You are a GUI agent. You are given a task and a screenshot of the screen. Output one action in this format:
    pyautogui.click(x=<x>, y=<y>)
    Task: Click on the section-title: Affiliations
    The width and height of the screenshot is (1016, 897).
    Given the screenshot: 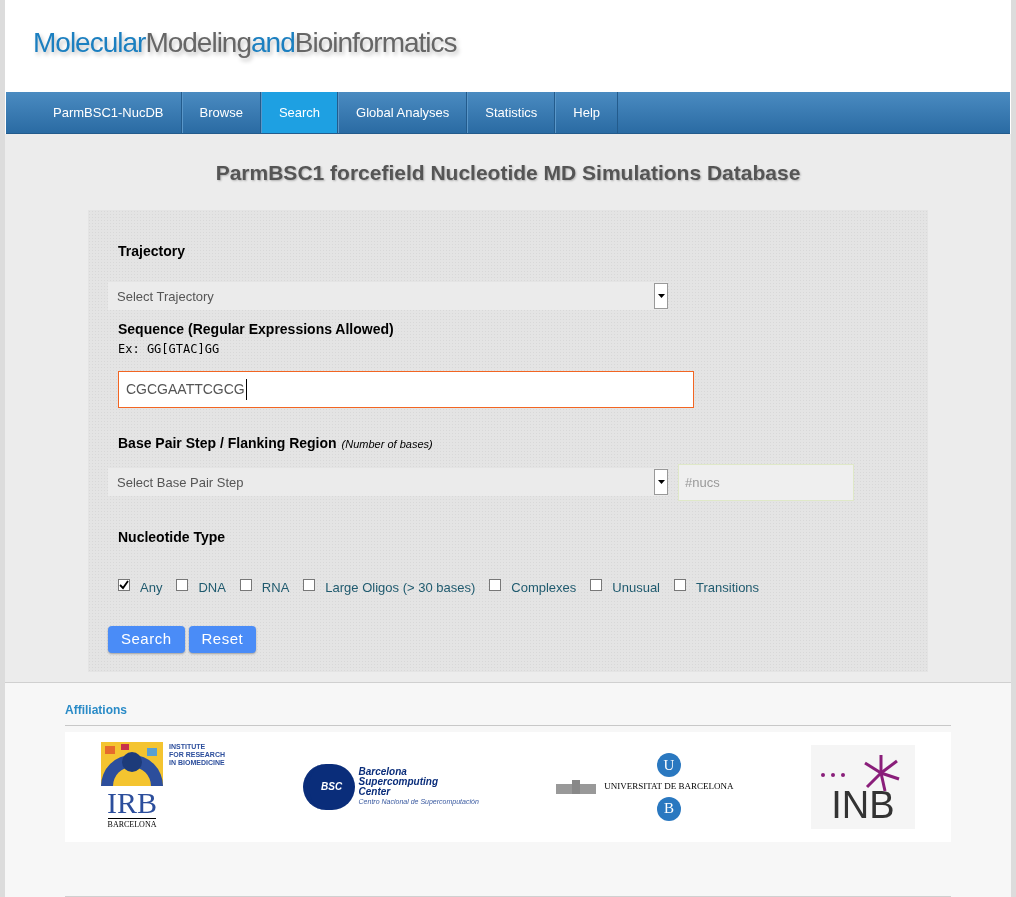 What is the action you would take?
    pyautogui.click(x=96, y=710)
    